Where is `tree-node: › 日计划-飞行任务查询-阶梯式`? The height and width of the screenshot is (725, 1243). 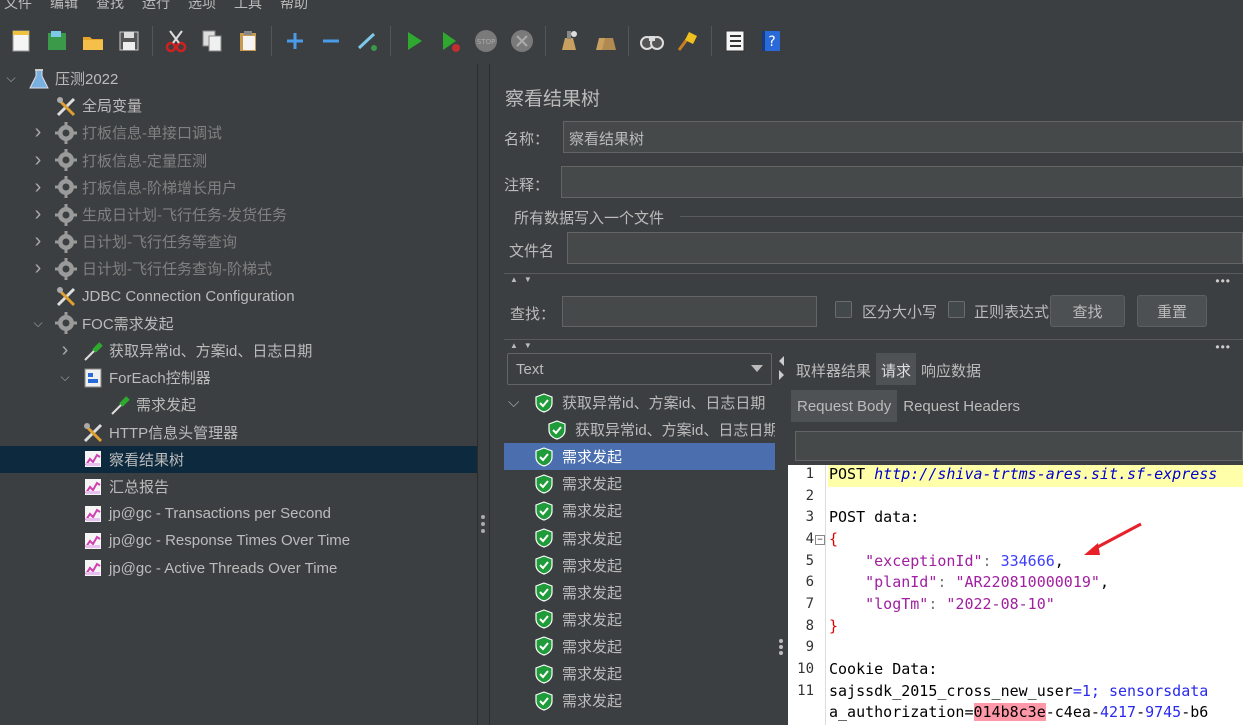
tree-node: › 日计划-飞行任务查询-阶梯式 is located at coordinates (238, 268).